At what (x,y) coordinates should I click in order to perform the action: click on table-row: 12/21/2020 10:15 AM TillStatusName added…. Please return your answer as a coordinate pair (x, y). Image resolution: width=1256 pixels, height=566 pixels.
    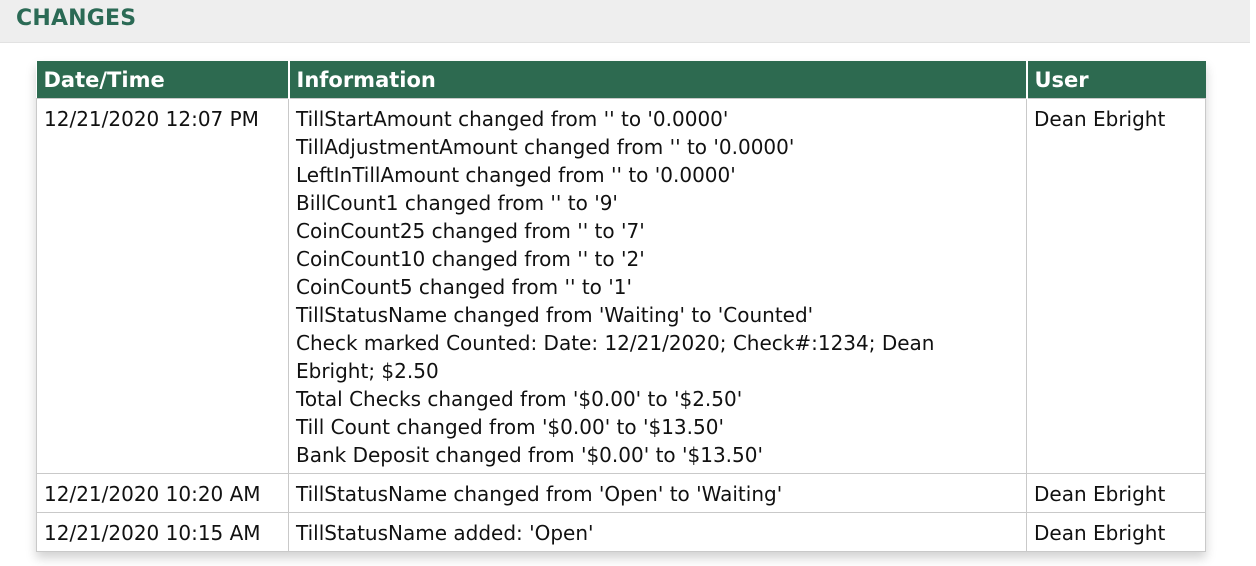
    Looking at the image, I should click on (621, 532).